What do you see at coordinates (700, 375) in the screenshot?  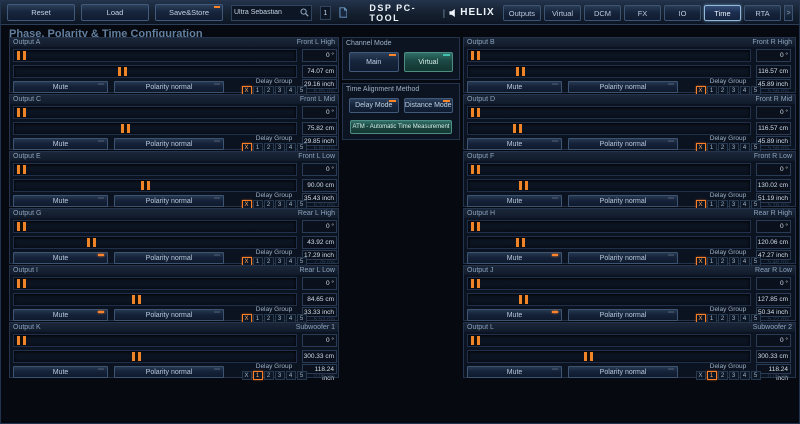 I see `delay-group-option-x: X` at bounding box center [700, 375].